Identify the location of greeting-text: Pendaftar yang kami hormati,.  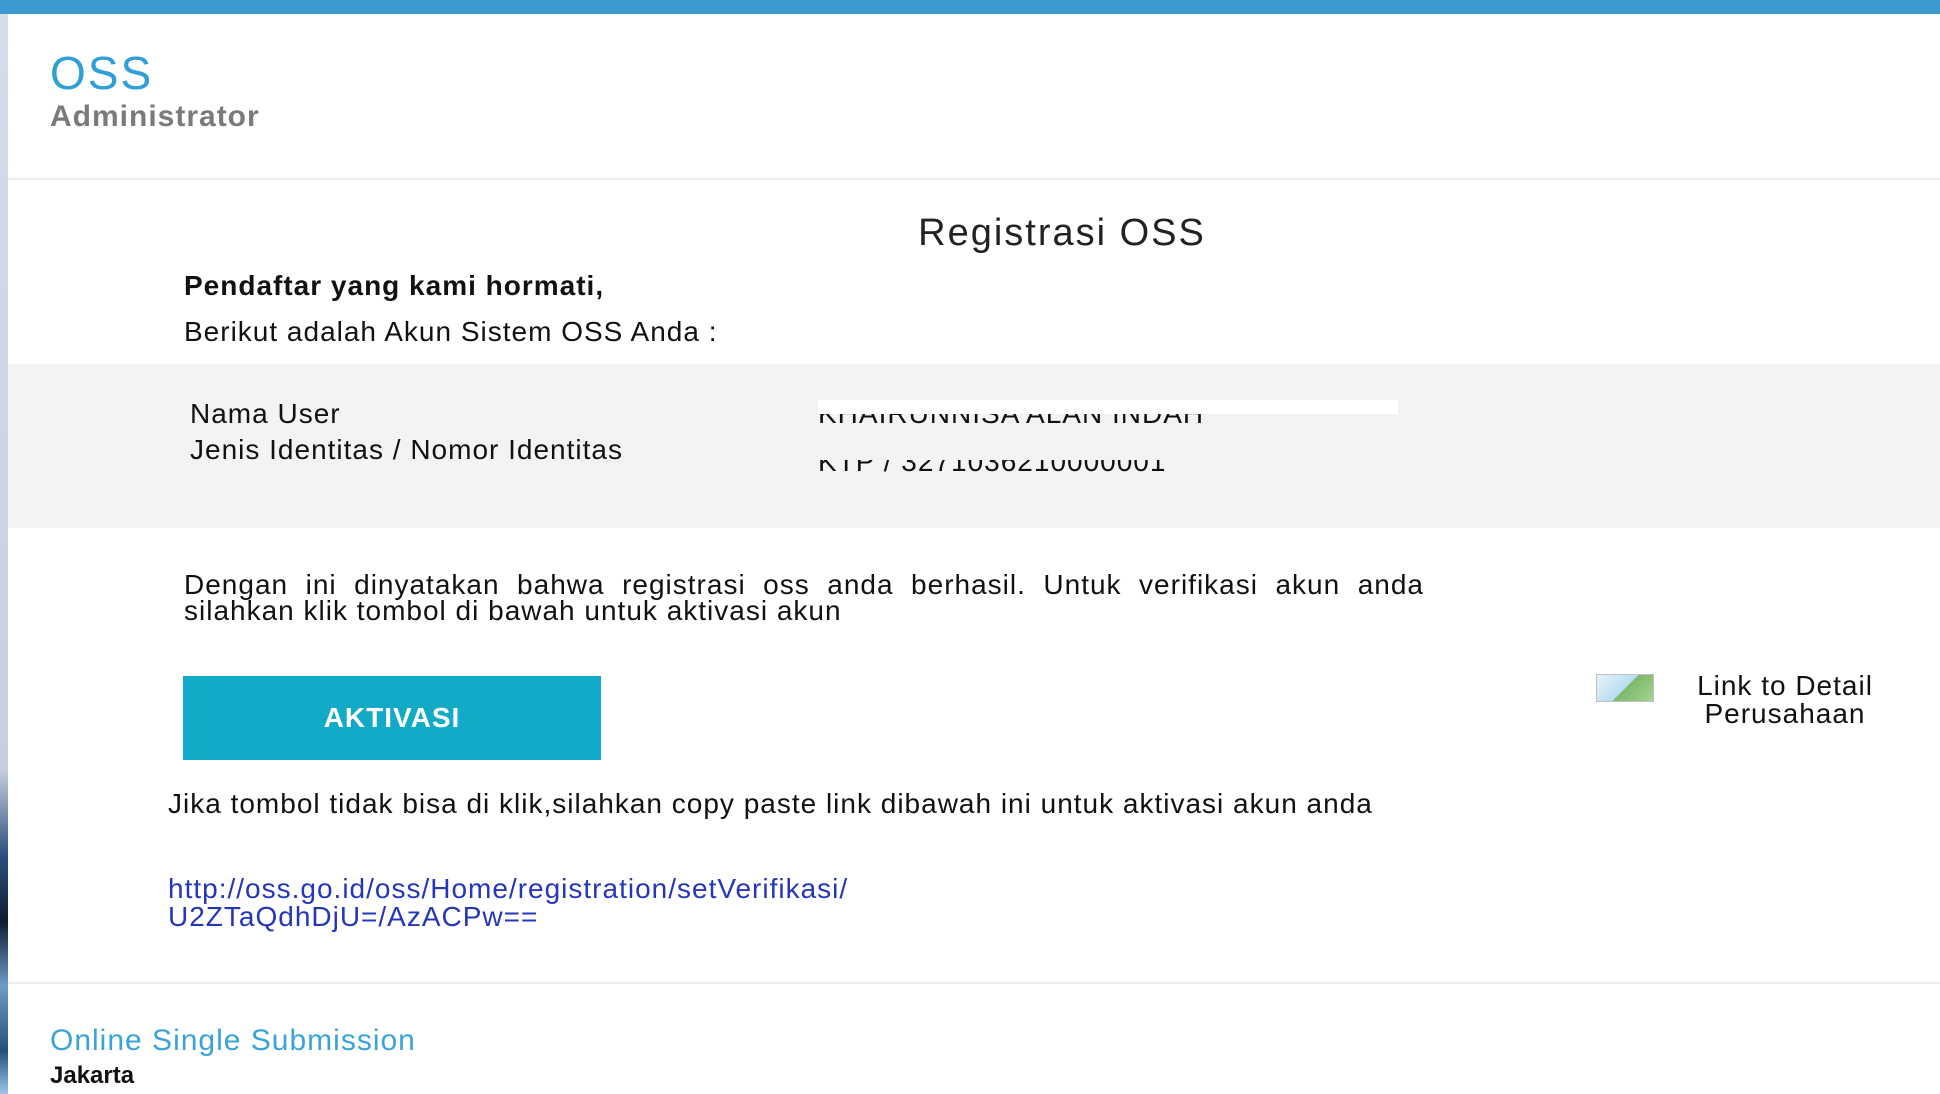
(394, 285).